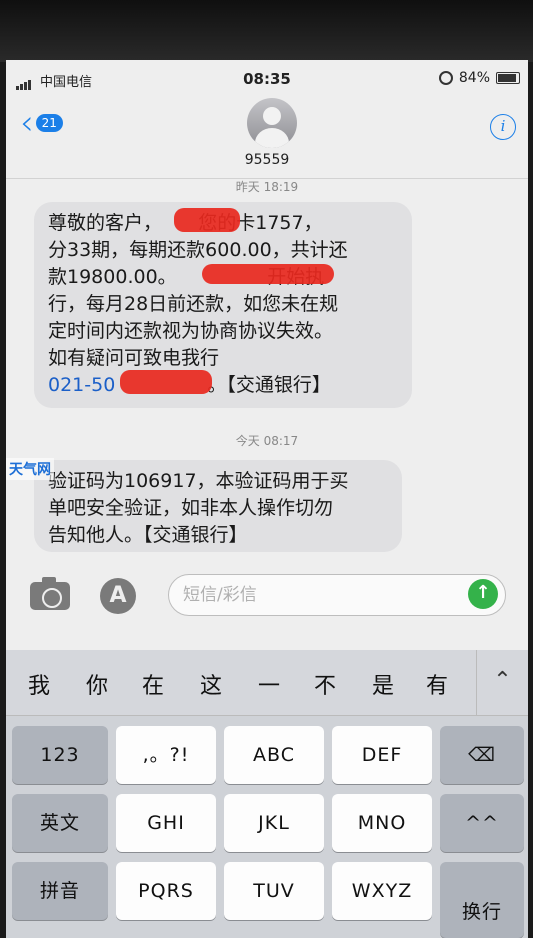 The width and height of the screenshot is (533, 938). What do you see at coordinates (437, 684) in the screenshot?
I see `candidate-word: 有` at bounding box center [437, 684].